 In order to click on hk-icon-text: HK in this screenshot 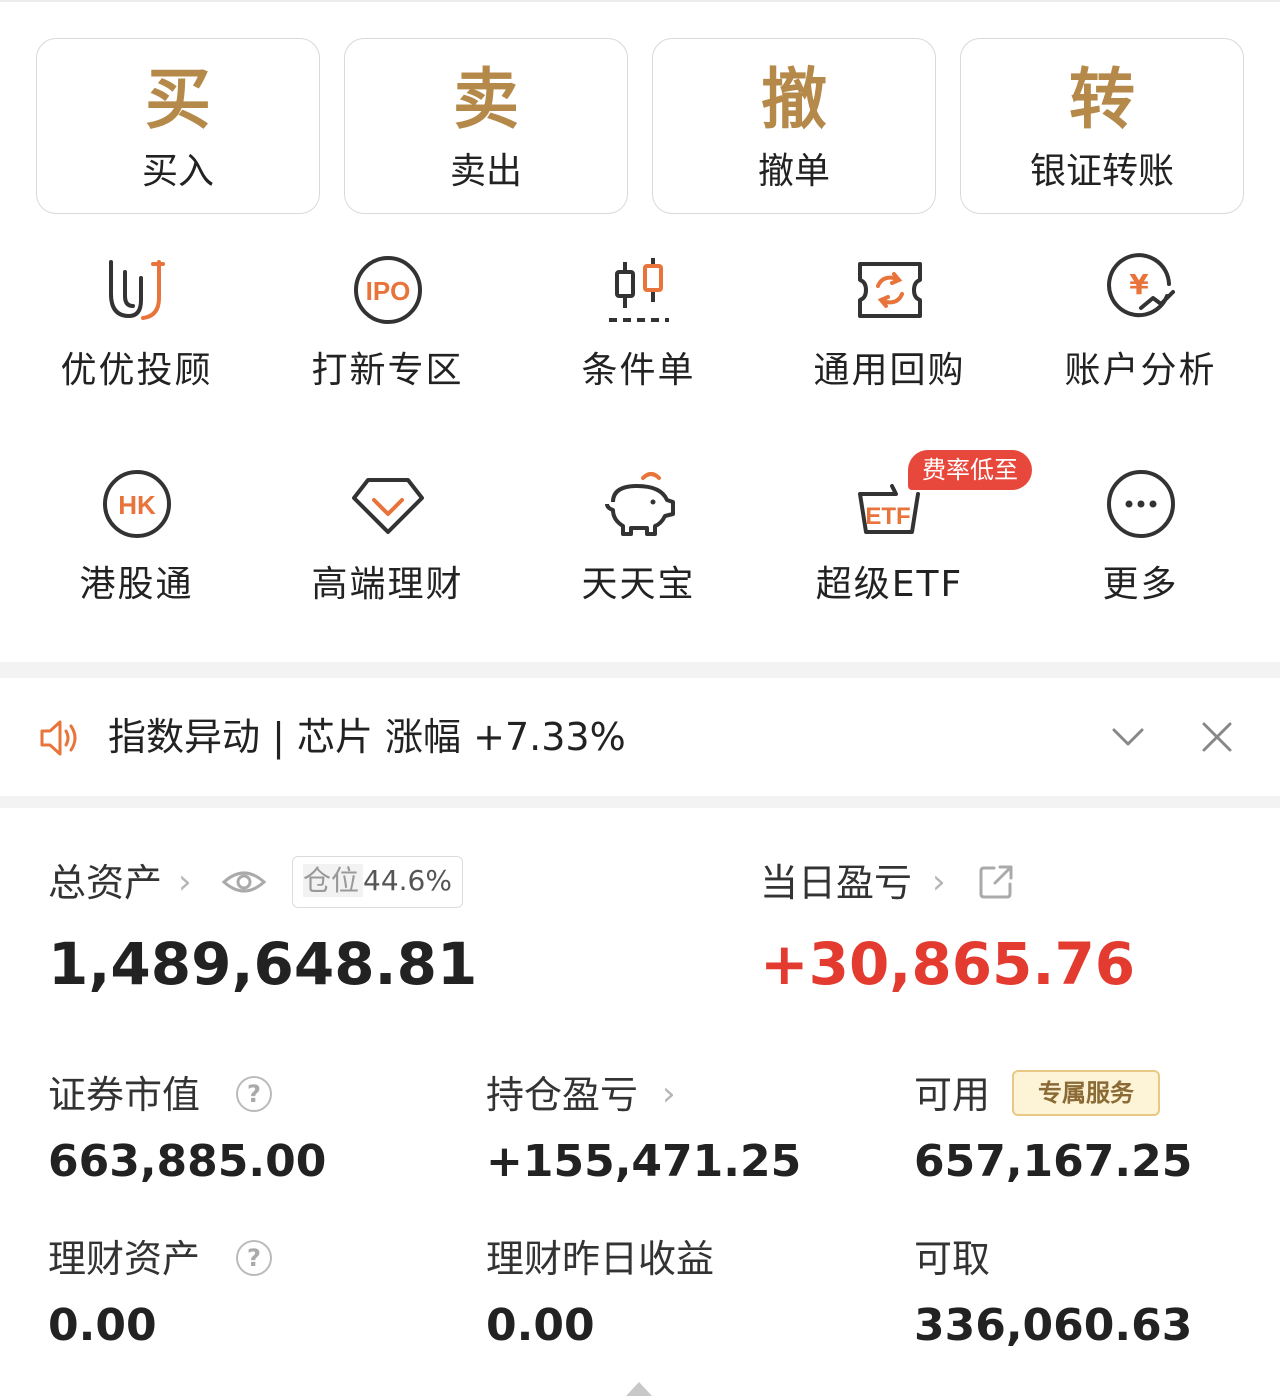, I will do `click(137, 505)`.